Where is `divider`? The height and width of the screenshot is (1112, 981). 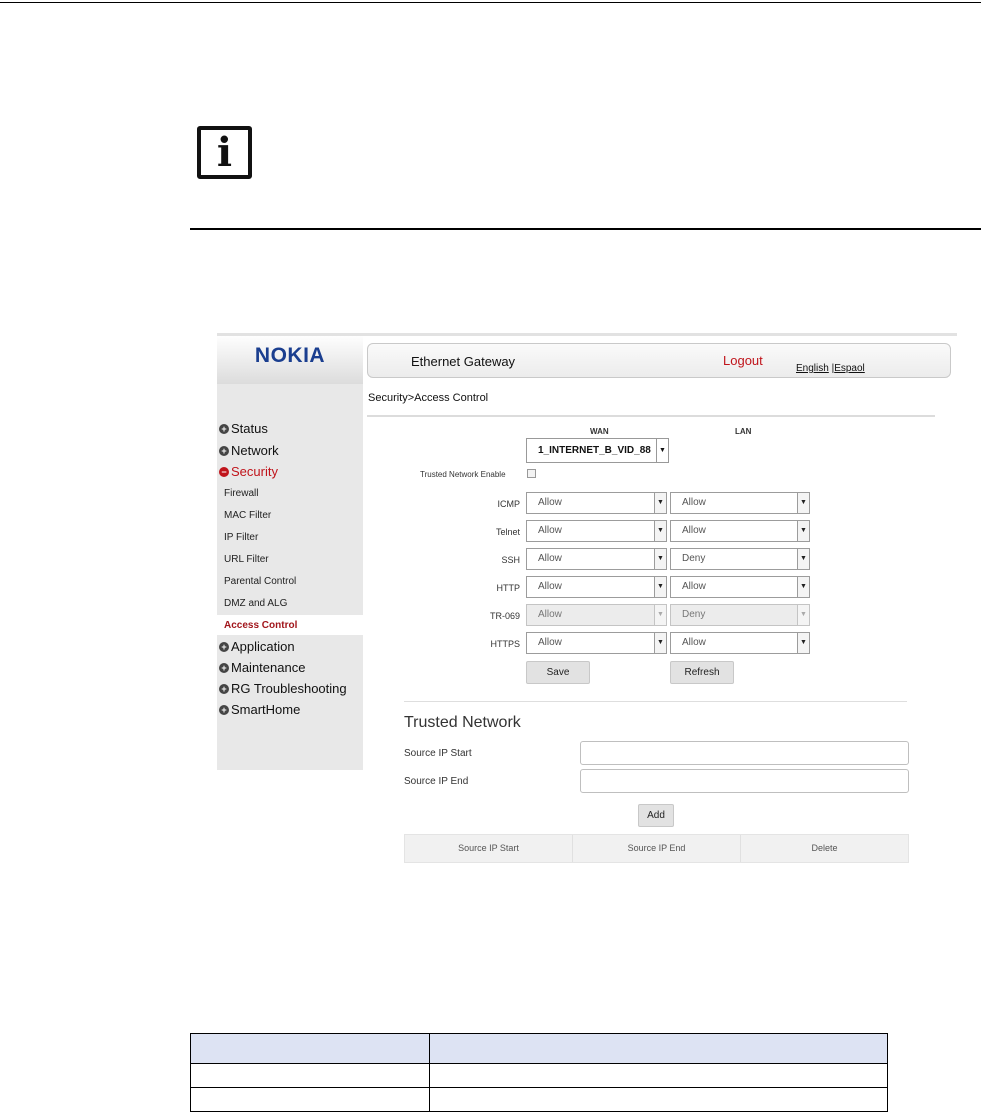
divider is located at coordinates (651, 416).